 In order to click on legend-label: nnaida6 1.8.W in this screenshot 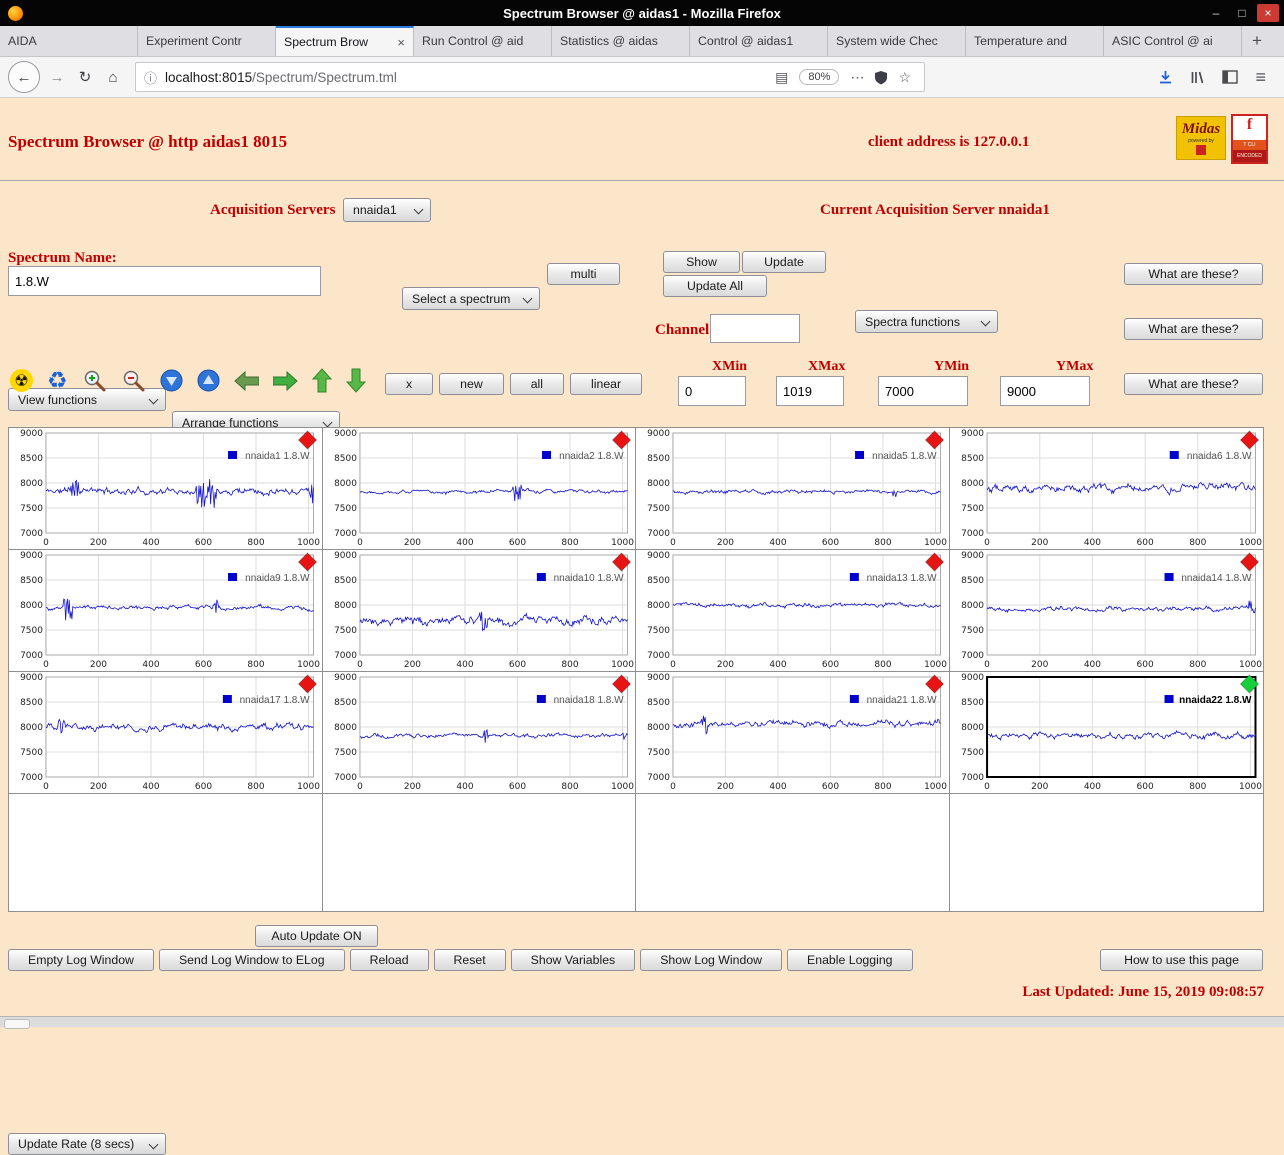, I will do `click(1218, 456)`.